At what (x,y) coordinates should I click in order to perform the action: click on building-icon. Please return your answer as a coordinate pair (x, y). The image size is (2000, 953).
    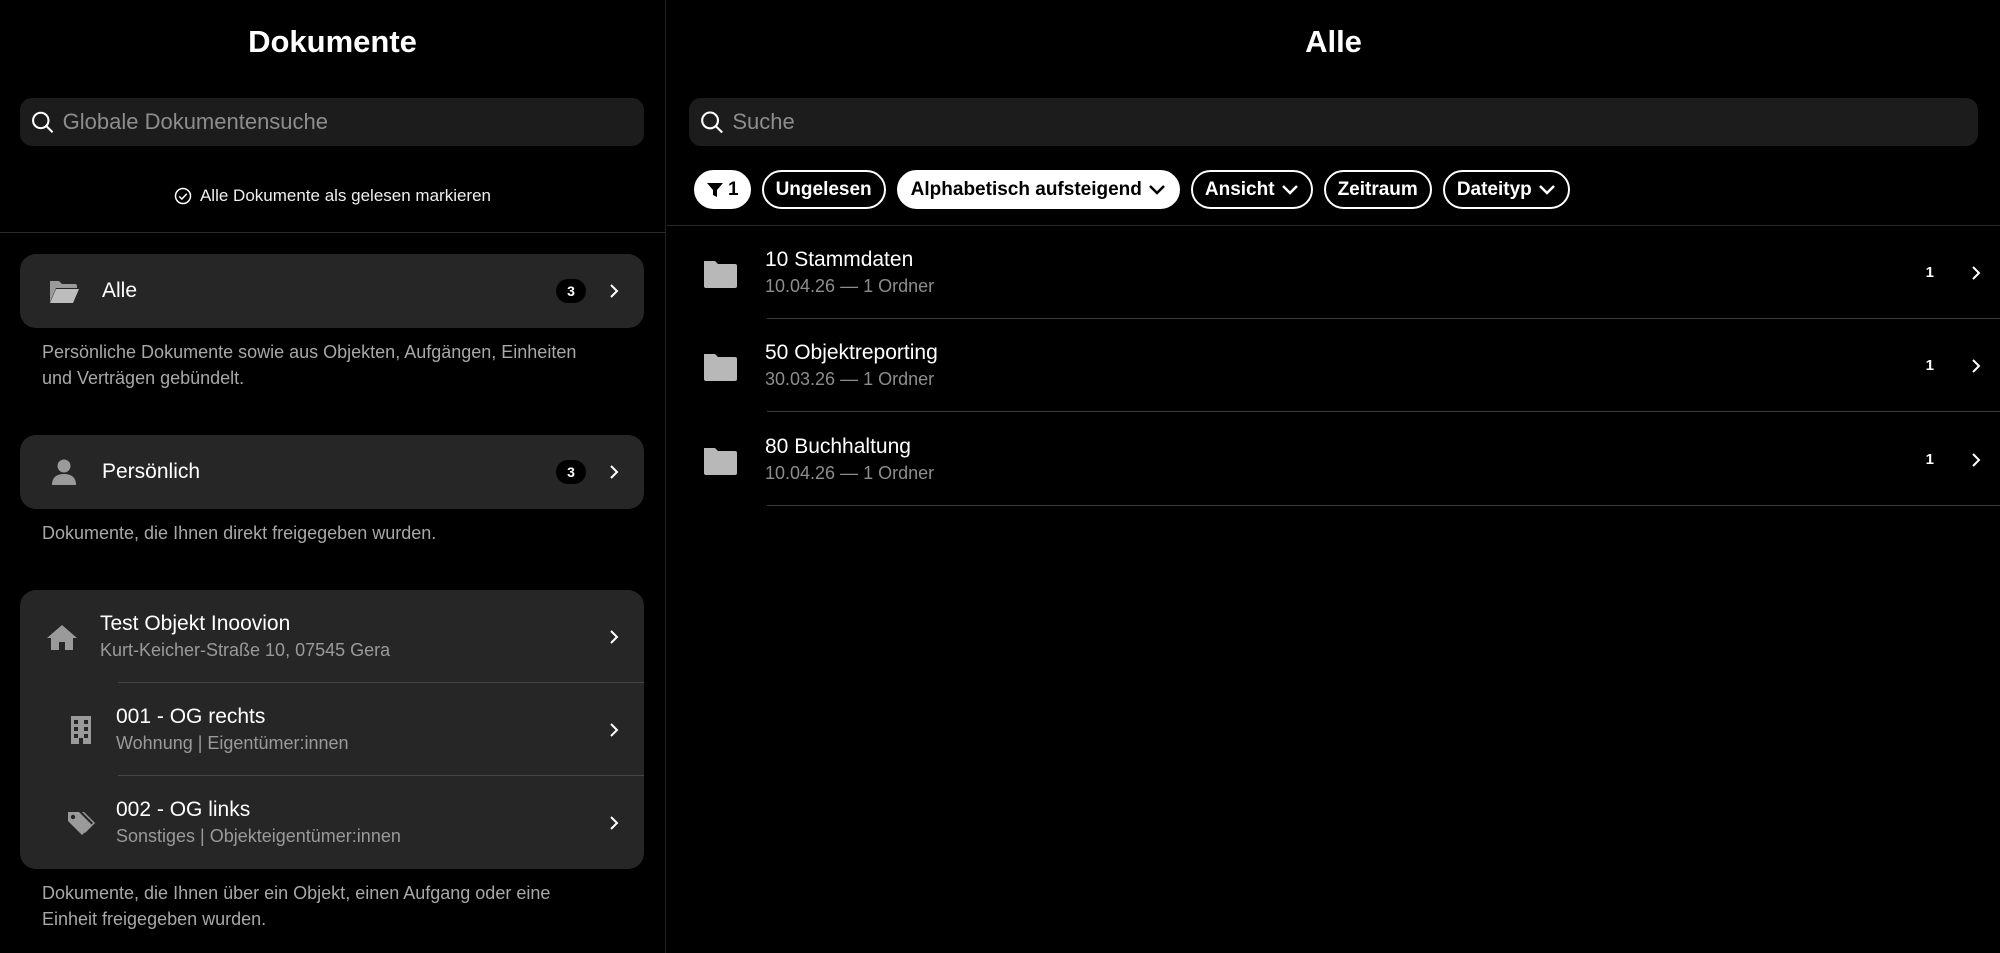
    Looking at the image, I should click on (81, 730).